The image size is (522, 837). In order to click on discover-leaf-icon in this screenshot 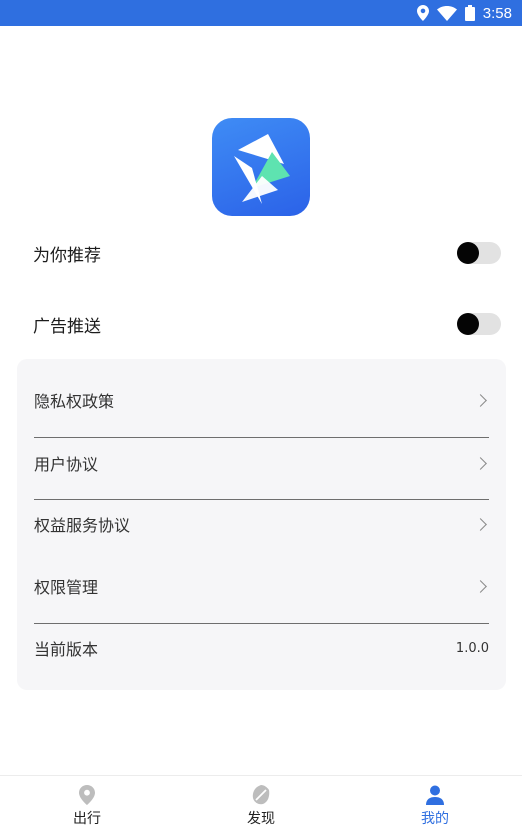, I will do `click(261, 795)`.